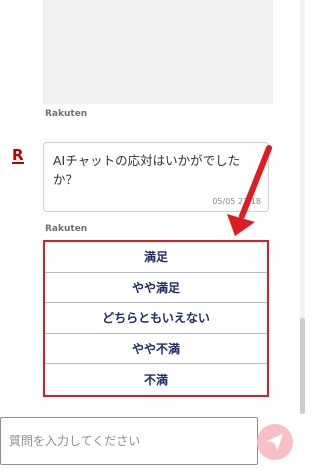 The image size is (320, 470). I want to click on option-neutral: どちらともいえない, so click(156, 318).